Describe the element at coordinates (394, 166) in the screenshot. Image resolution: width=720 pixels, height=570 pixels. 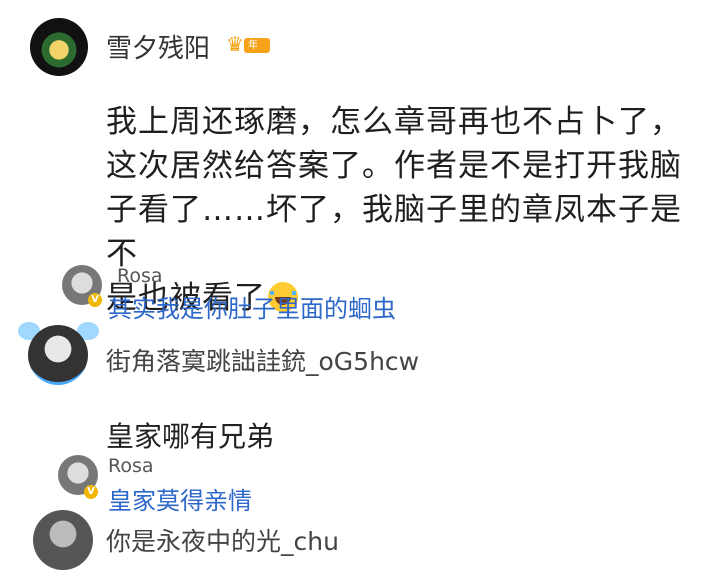
I see `comment-line: 这次居然给答案了。作者是不是打开我脑` at that location.